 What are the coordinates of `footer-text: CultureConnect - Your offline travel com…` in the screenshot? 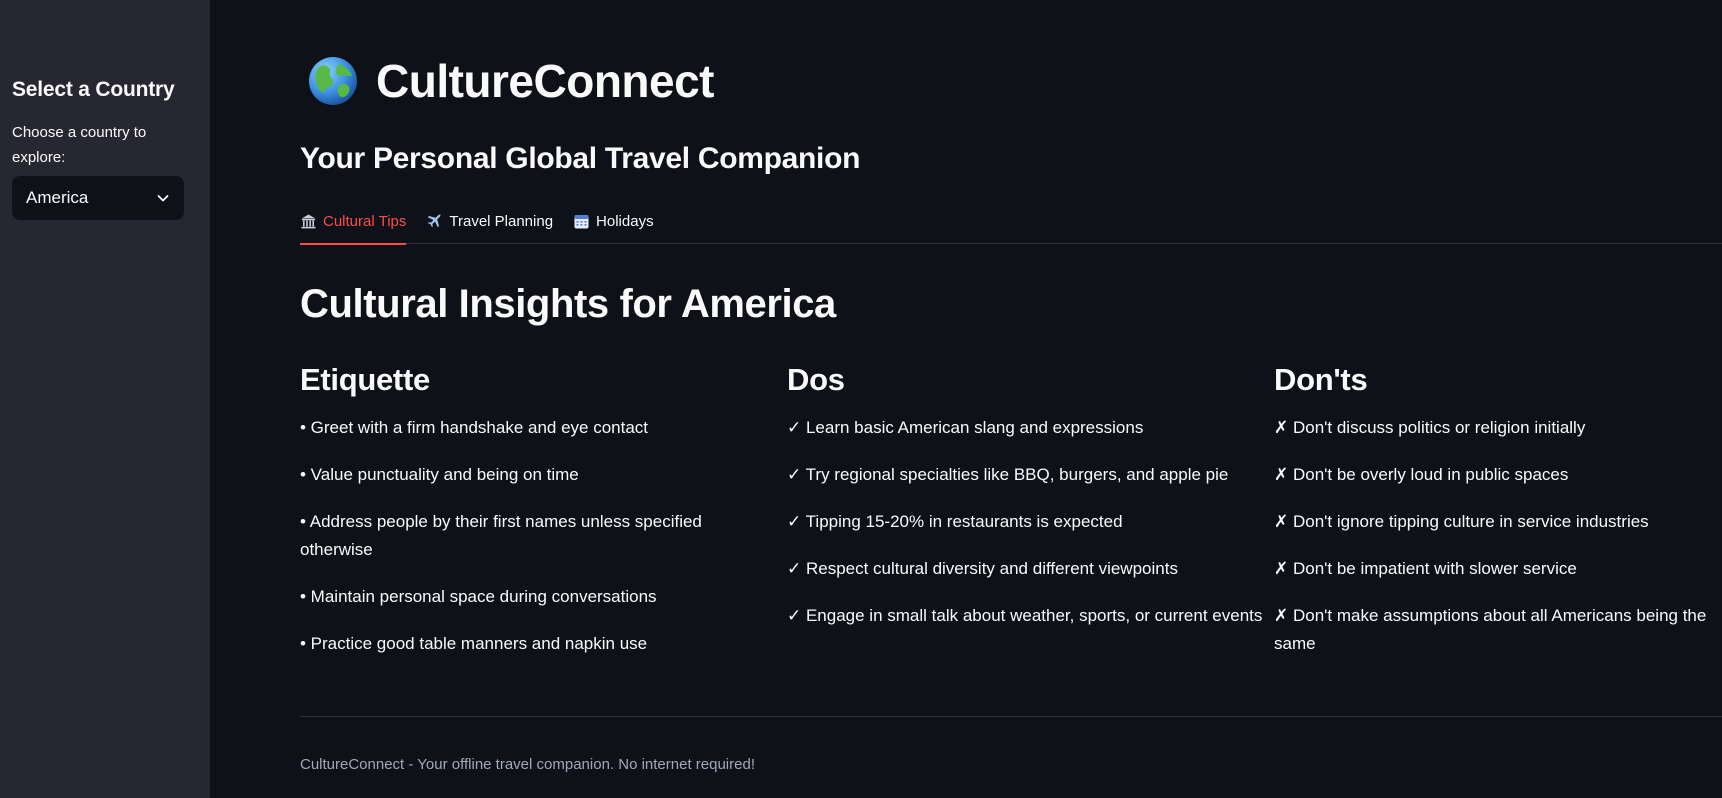 It's located at (527, 764).